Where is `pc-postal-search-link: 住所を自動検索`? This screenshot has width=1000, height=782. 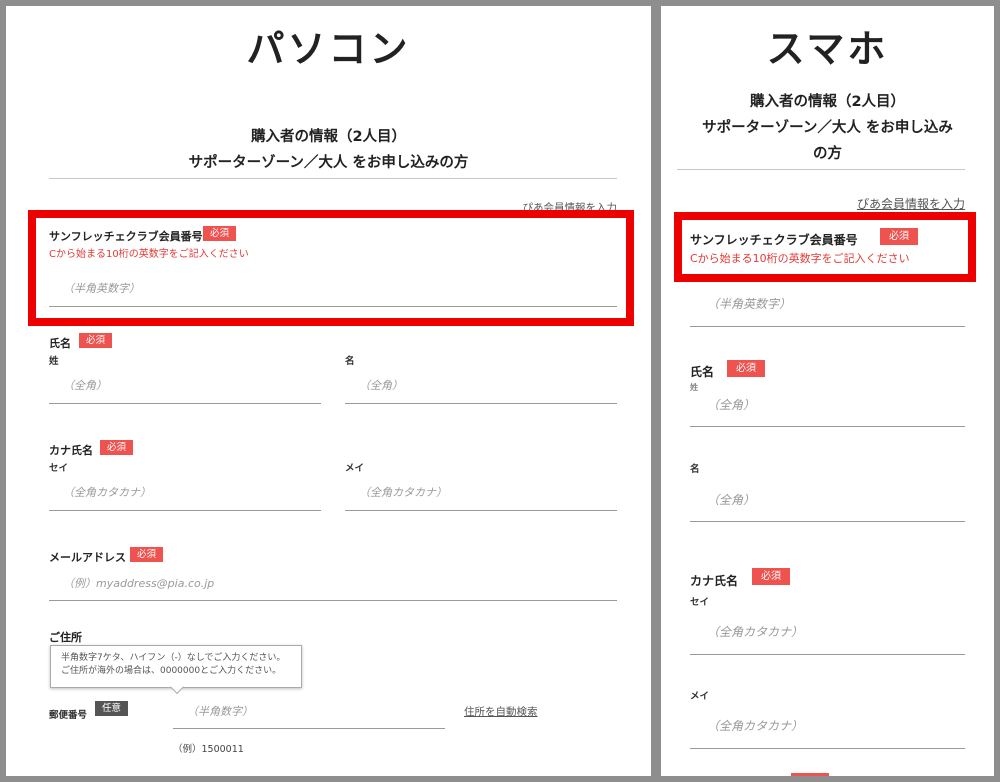
pc-postal-search-link: 住所を自動検索 is located at coordinates (501, 711).